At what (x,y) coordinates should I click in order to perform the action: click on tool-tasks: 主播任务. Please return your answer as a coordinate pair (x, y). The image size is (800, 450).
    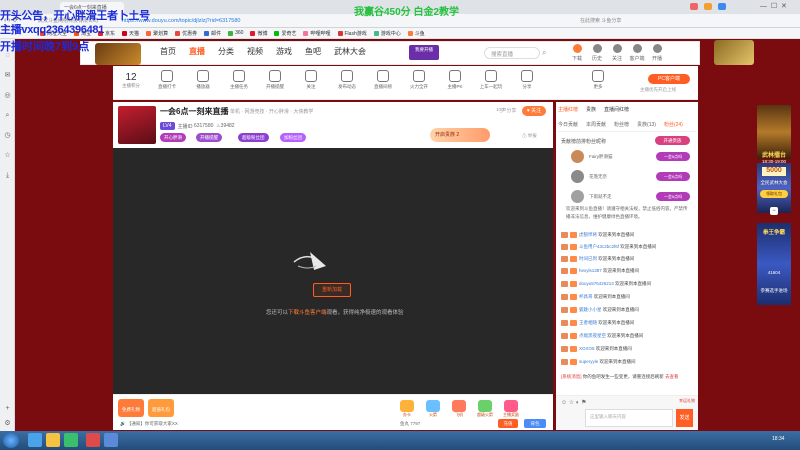
    Looking at the image, I should click on (239, 80).